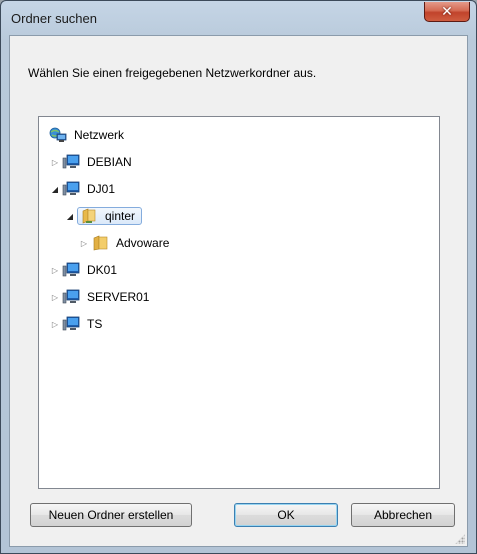  What do you see at coordinates (403, 515) in the screenshot?
I see `cancel-button: Abbrechen` at bounding box center [403, 515].